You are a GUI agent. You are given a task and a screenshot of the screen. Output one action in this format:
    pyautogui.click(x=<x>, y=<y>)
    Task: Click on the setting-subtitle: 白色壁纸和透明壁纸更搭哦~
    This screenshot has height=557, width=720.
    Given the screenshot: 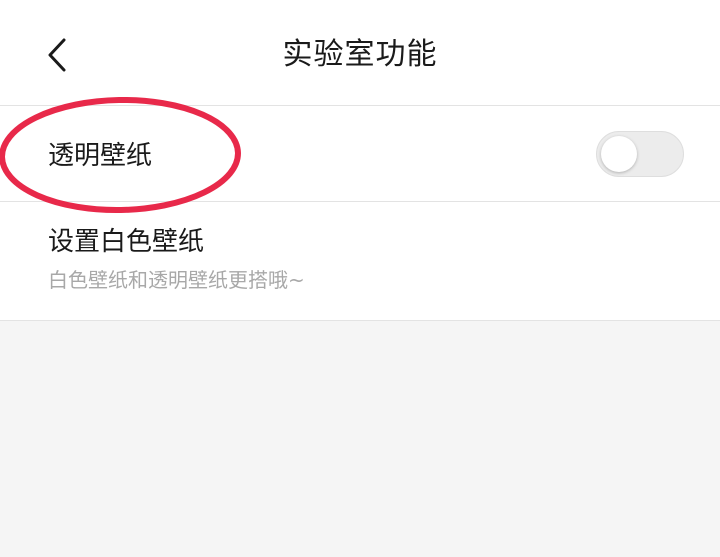 What is the action you would take?
    pyautogui.click(x=176, y=280)
    